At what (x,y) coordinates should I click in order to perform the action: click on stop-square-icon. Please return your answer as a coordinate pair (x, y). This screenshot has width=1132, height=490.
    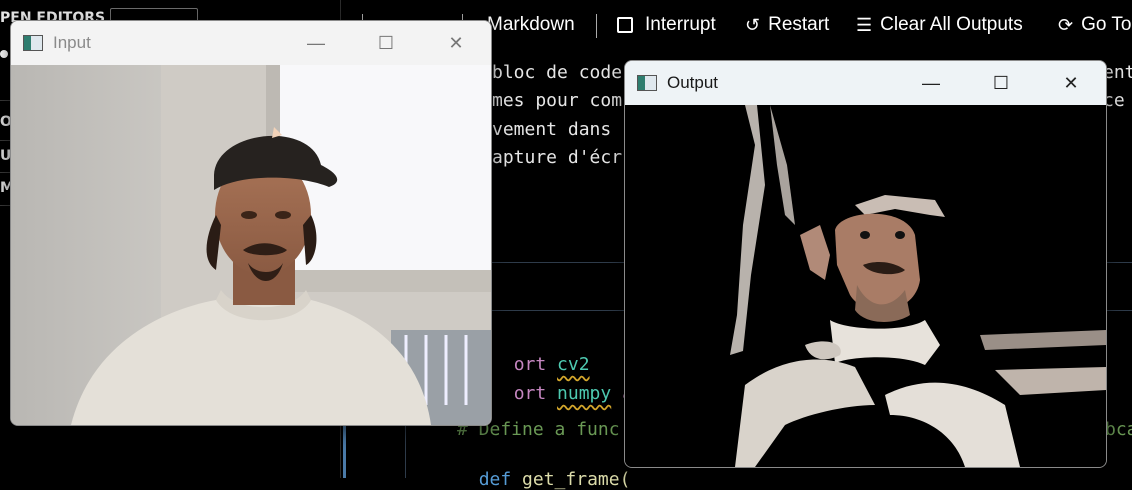
    Looking at the image, I should click on (625, 25).